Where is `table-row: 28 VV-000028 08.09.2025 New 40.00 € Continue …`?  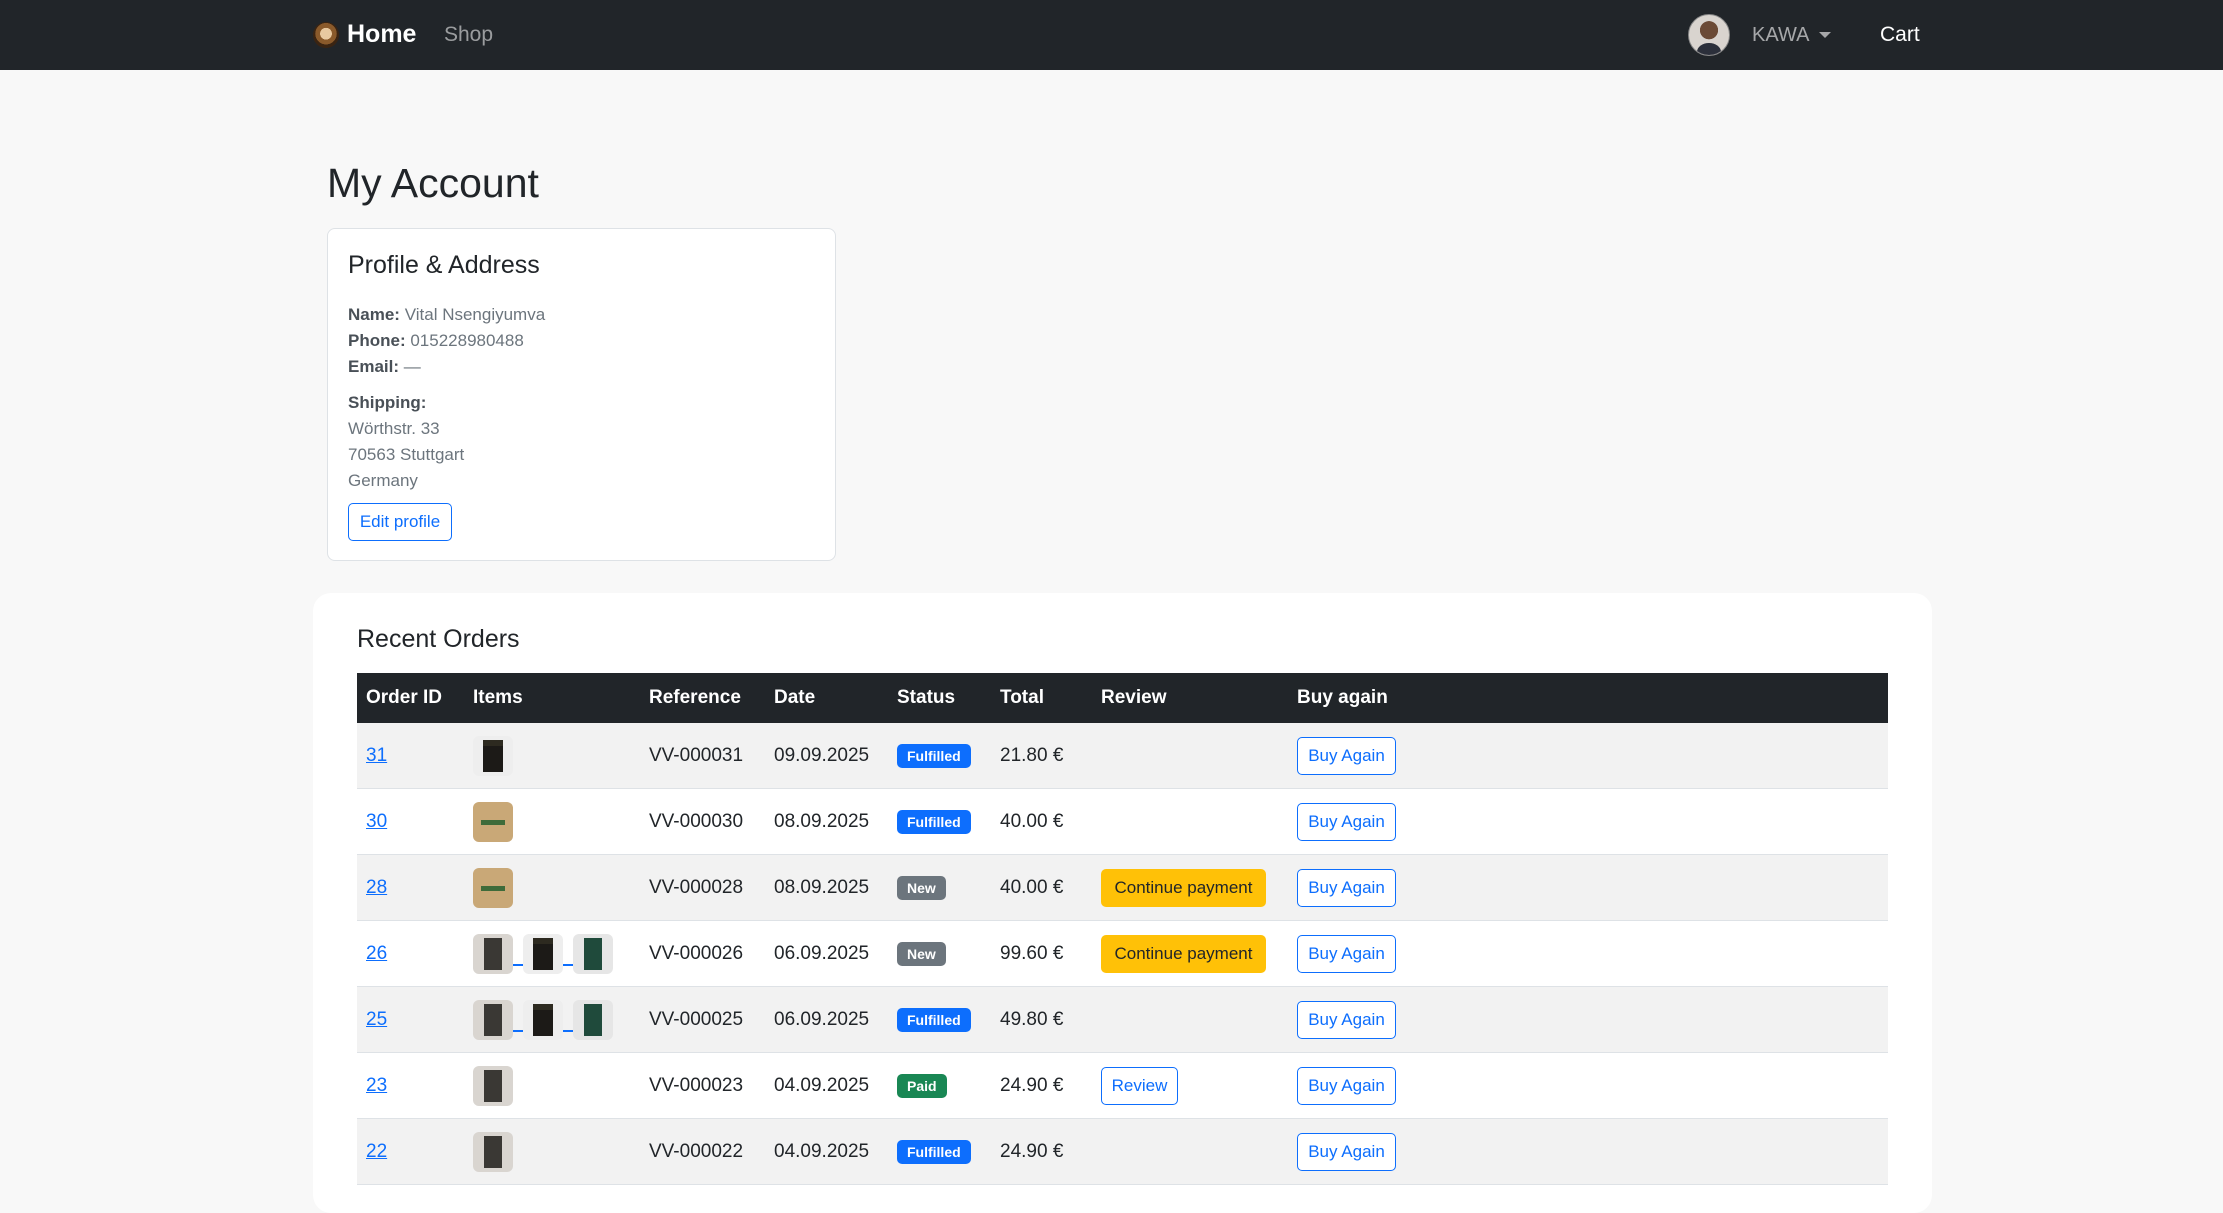 table-row: 28 VV-000028 08.09.2025 New 40.00 € Continue … is located at coordinates (1122, 887).